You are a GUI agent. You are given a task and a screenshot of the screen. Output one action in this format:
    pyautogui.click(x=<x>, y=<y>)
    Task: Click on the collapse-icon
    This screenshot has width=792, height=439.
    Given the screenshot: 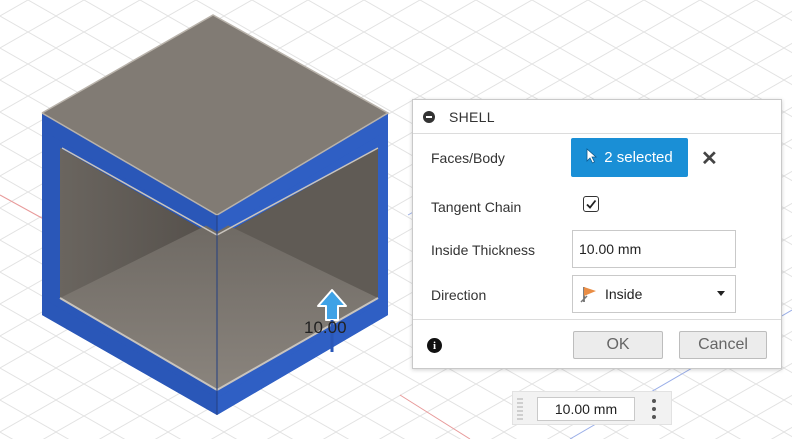 What is the action you would take?
    pyautogui.click(x=429, y=116)
    